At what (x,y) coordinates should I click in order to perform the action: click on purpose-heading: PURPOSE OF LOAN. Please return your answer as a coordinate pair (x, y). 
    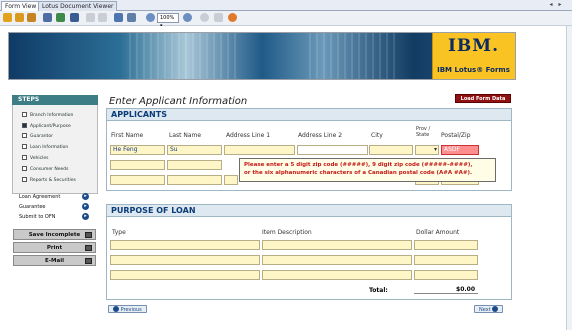
    Looking at the image, I should click on (309, 211).